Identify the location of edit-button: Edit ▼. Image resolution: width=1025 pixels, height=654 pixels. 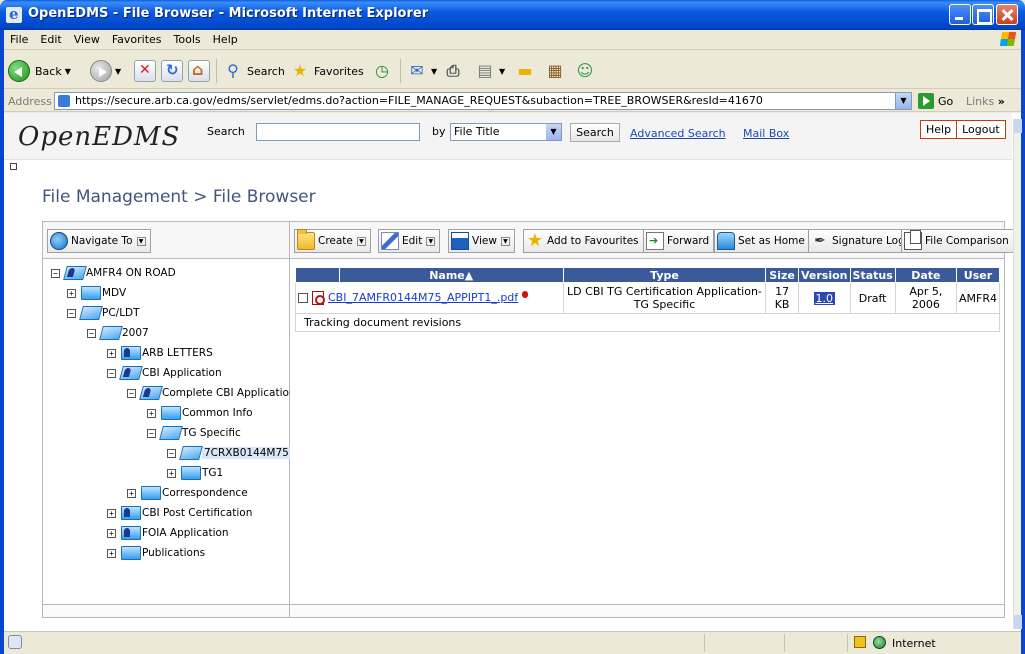
(409, 241).